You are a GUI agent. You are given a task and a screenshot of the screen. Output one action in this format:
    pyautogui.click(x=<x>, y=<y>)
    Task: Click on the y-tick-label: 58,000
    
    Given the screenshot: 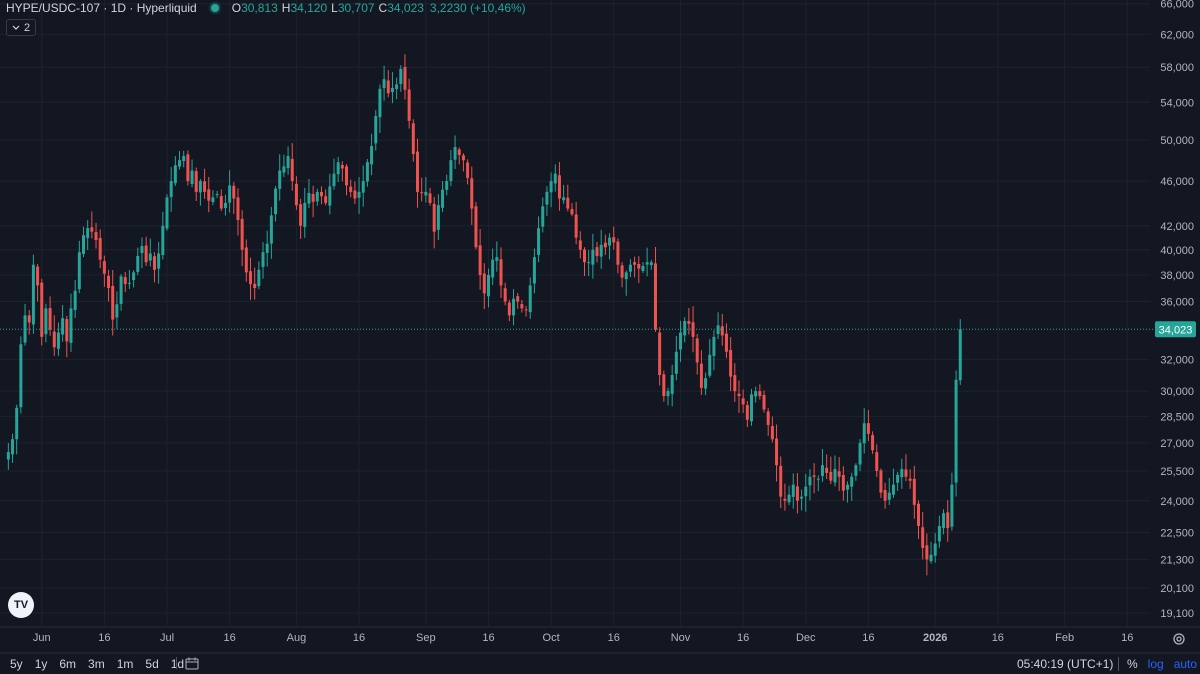 What is the action you would take?
    pyautogui.click(x=1177, y=68)
    